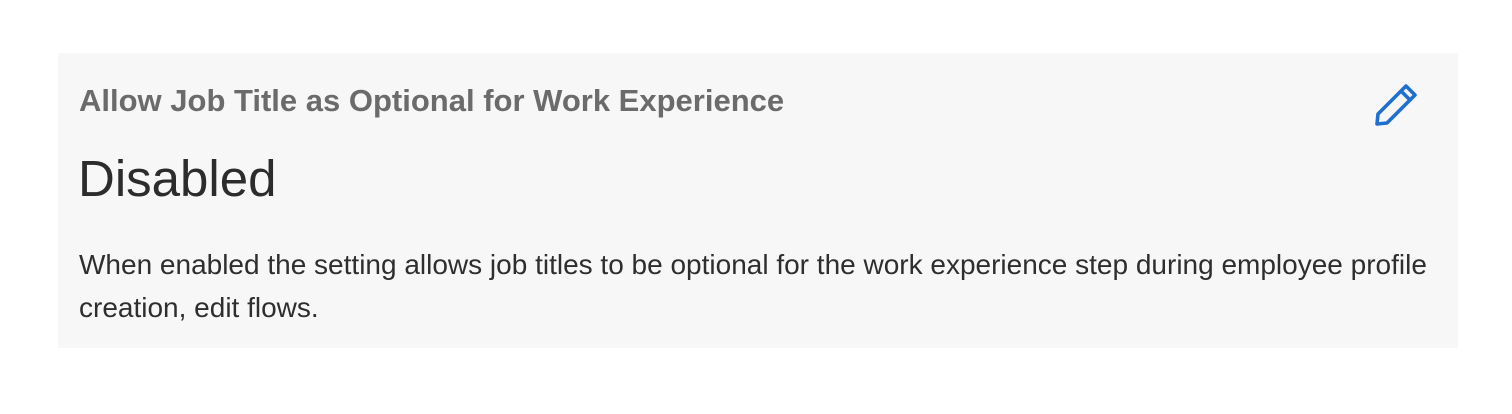 This screenshot has height=414, width=1512. I want to click on pencil-icon, so click(1396, 105).